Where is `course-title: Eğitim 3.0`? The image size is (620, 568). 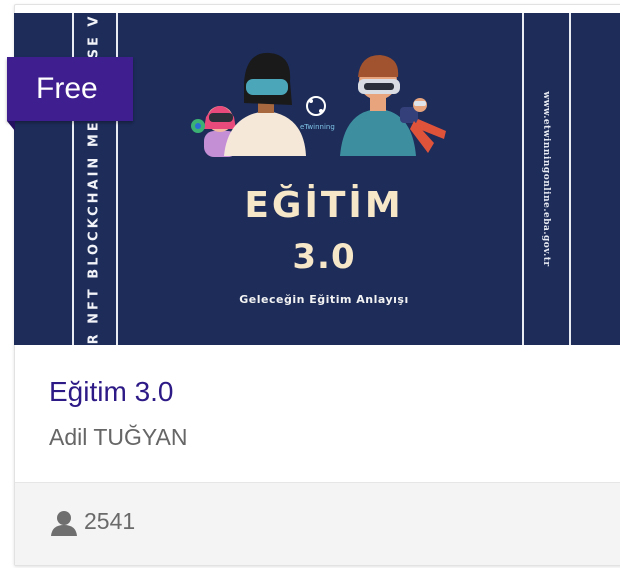
course-title: Eğitim 3.0 is located at coordinates (111, 392).